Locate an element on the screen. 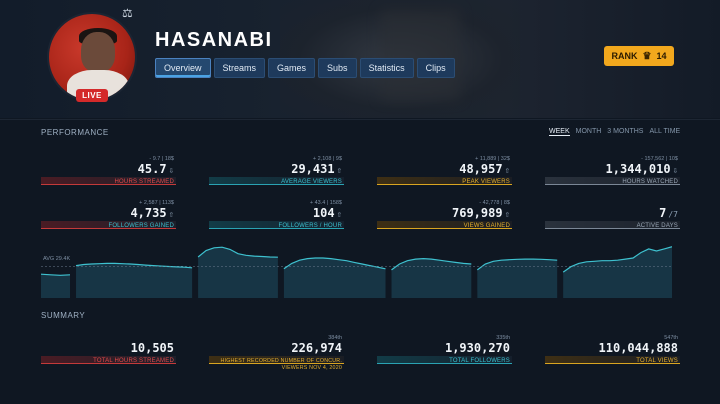 This screenshot has height=404, width=720. stat-value: 1,344,010 is located at coordinates (638, 169).